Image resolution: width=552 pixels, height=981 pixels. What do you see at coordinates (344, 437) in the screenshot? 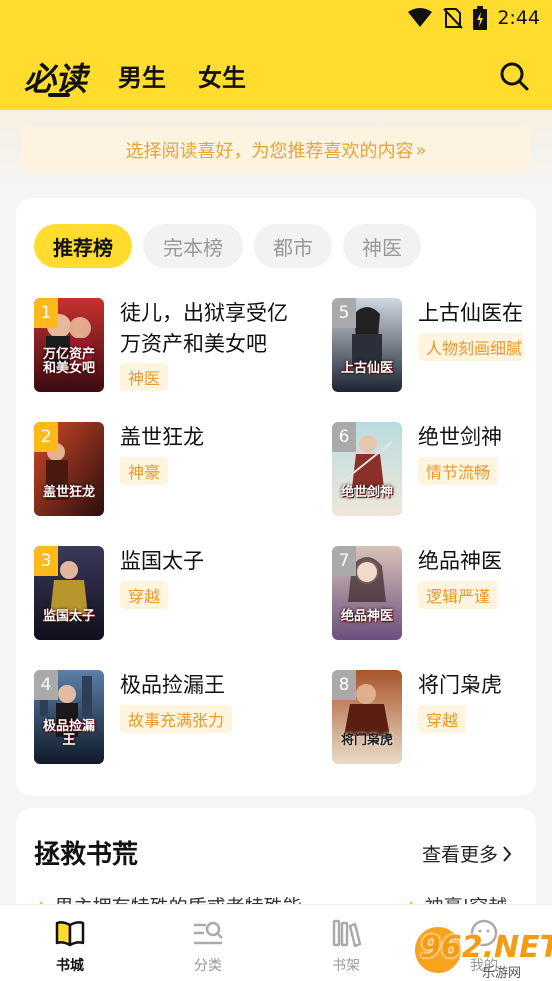
I see `rank-badge: 6` at bounding box center [344, 437].